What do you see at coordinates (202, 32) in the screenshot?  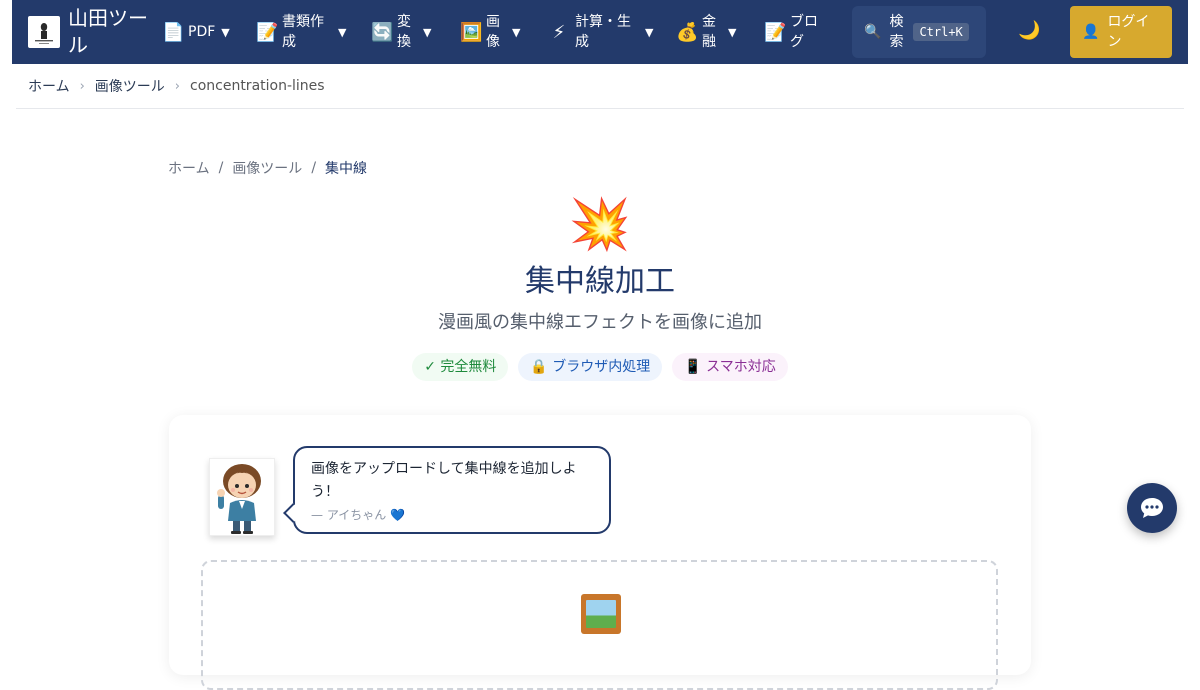 I see `nav-label: PDF` at bounding box center [202, 32].